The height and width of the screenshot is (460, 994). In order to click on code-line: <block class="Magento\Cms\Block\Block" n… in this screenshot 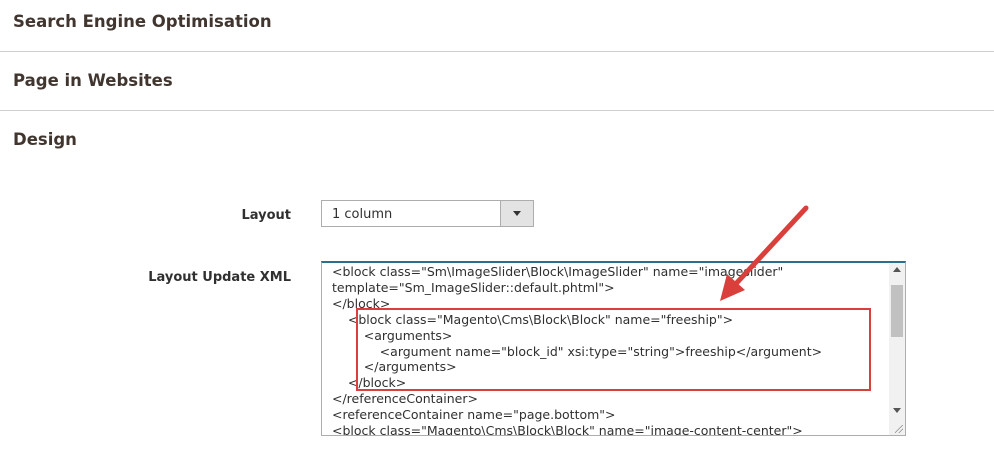, I will do `click(567, 429)`.